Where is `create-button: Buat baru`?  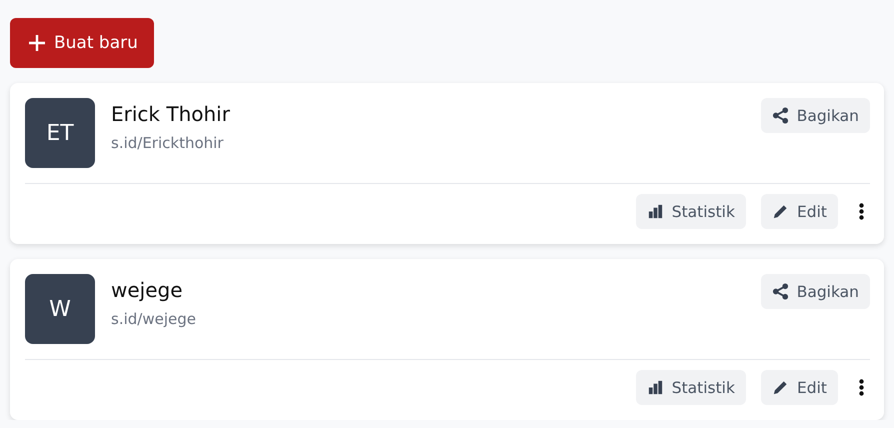 create-button: Buat baru is located at coordinates (82, 43).